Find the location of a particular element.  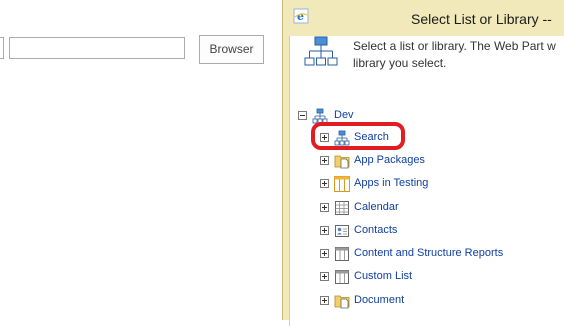

list-grid-icon is located at coordinates (342, 184).